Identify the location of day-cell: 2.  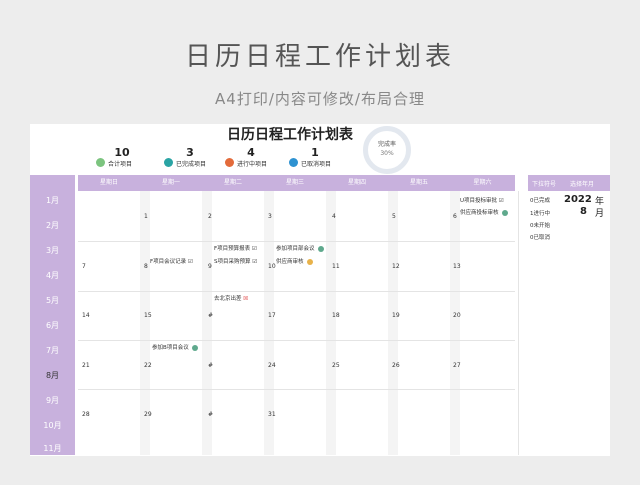
(210, 216).